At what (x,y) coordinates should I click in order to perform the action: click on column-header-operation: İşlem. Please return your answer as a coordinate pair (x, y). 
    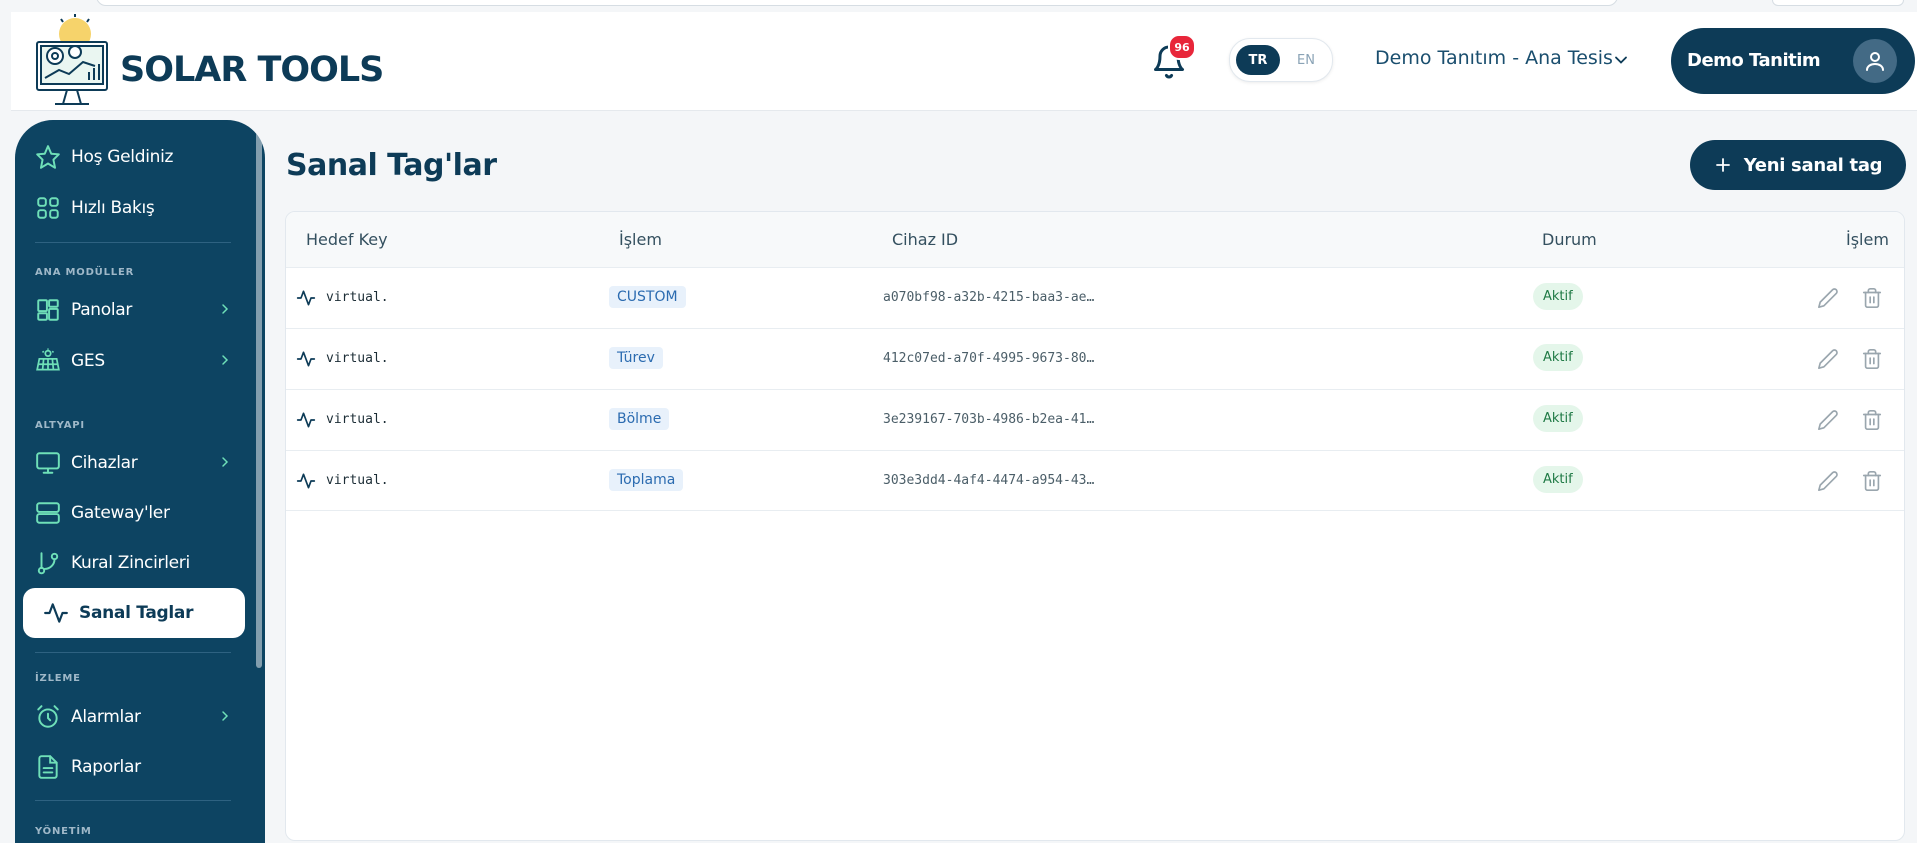
    Looking at the image, I should click on (640, 239).